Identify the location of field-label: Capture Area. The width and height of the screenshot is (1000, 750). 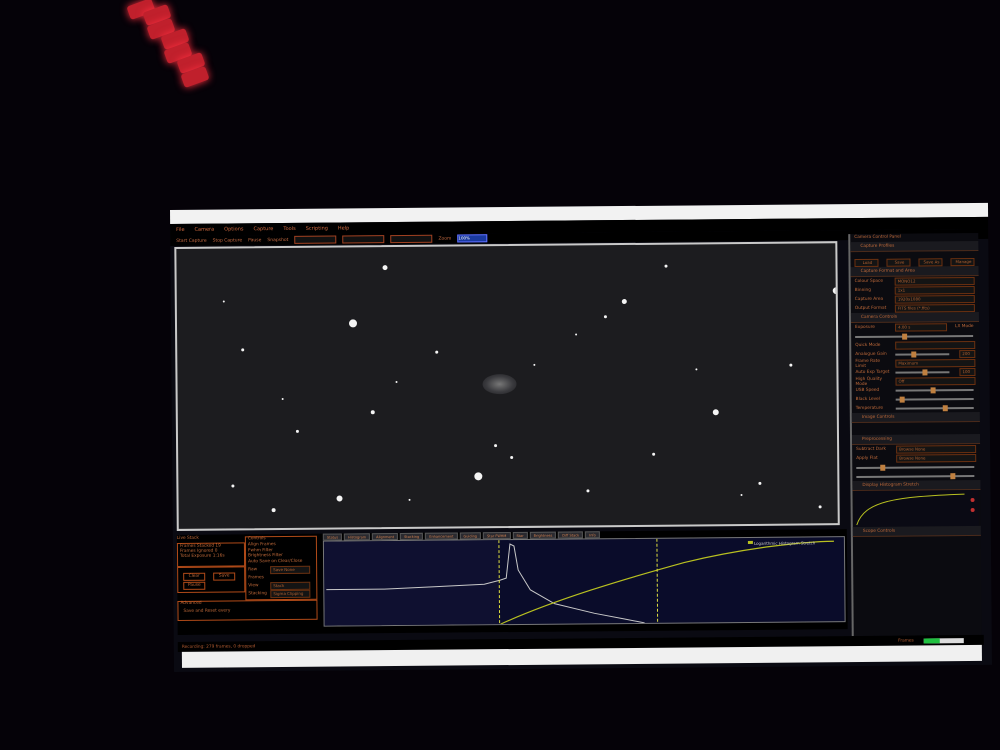
(869, 299).